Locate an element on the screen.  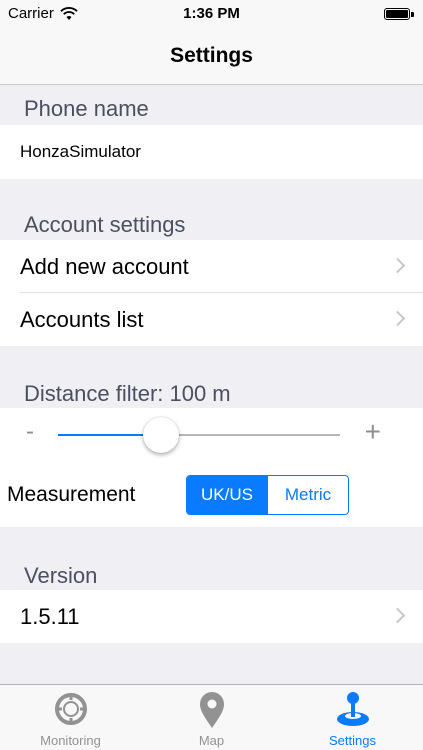
version-row: 1.5.11 is located at coordinates (211, 616).